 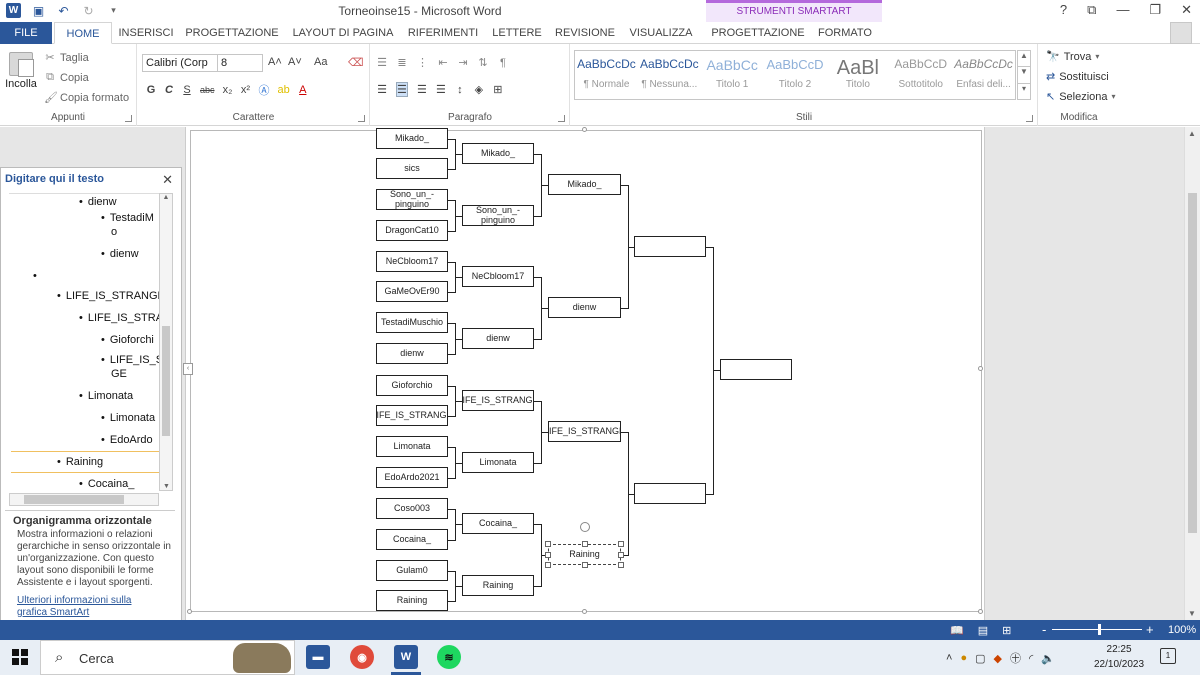 I want to click on rotate-handle-icon, so click(x=584, y=527).